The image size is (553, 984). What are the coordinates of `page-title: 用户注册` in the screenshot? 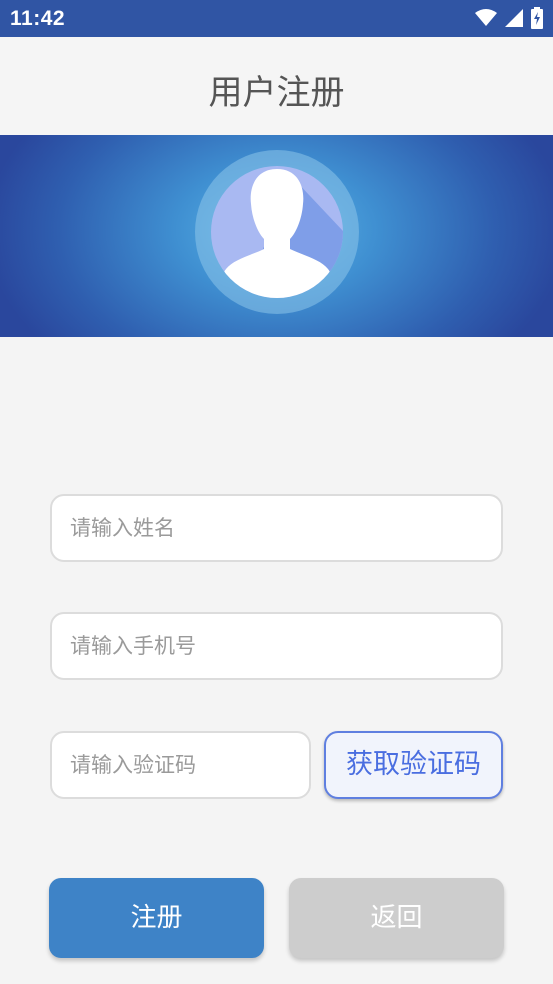 It's located at (276, 93).